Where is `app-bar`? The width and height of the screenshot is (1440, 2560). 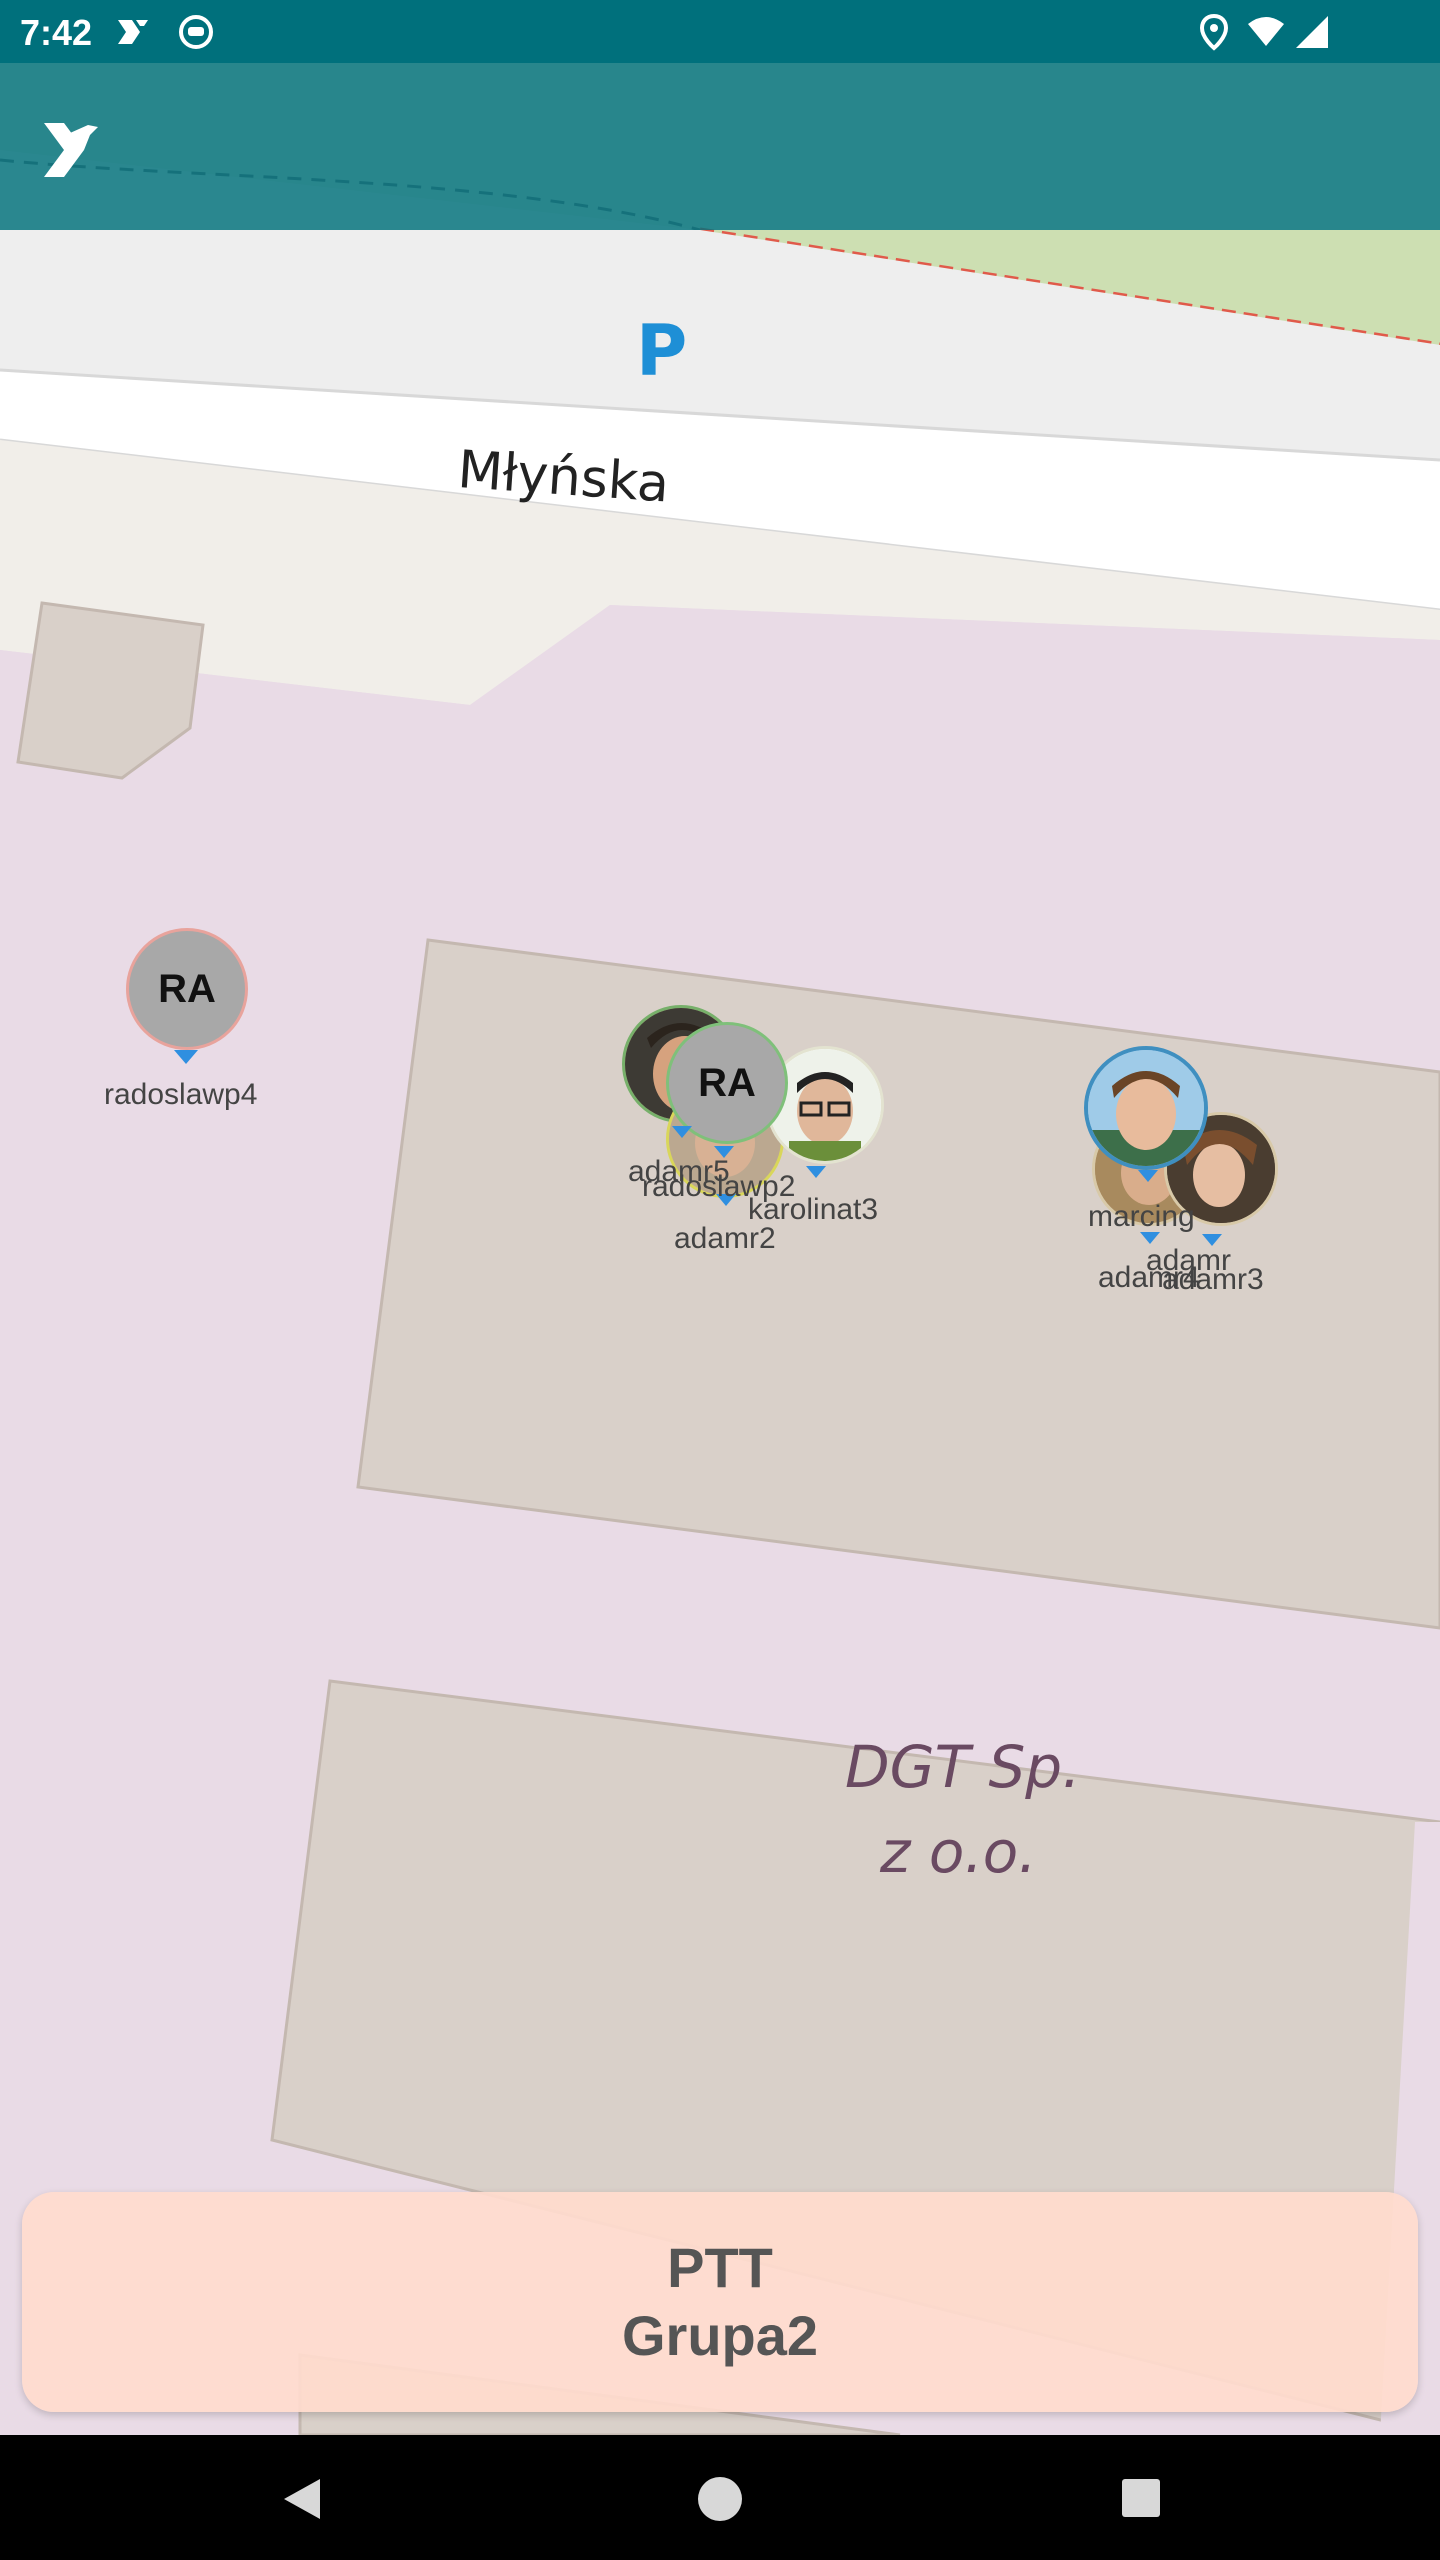
app-bar is located at coordinates (720, 146).